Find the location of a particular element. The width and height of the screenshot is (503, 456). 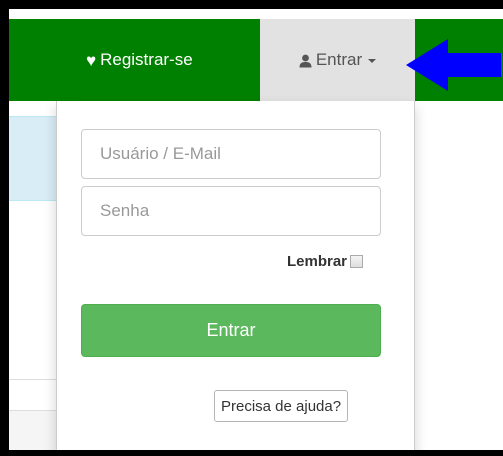

login-submit-button: Entrar is located at coordinates (231, 330).